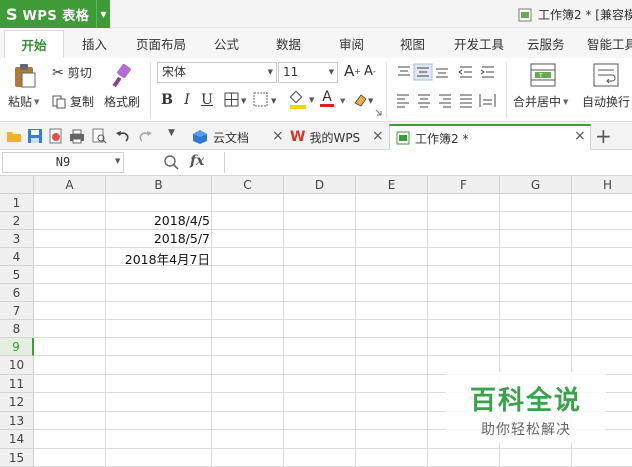 Image resolution: width=632 pixels, height=467 pixels. I want to click on distributed-align-icon, so click(487, 100).